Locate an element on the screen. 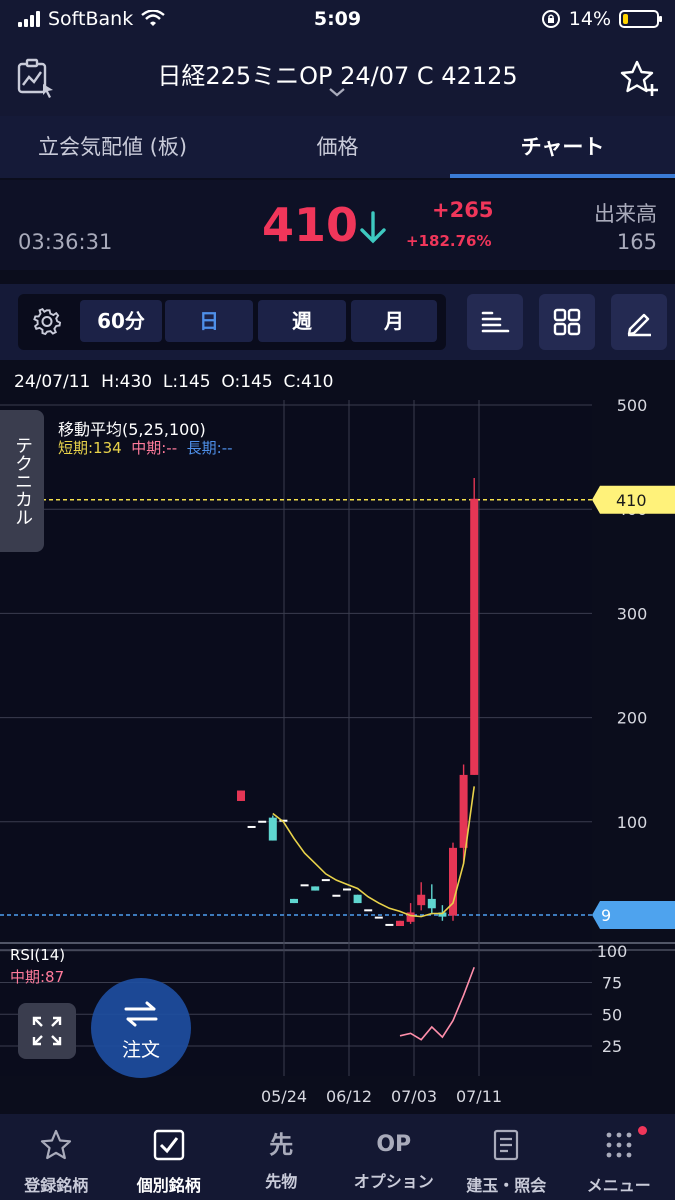  tab-order-book: 立会気配値 (板) is located at coordinates (112, 147).